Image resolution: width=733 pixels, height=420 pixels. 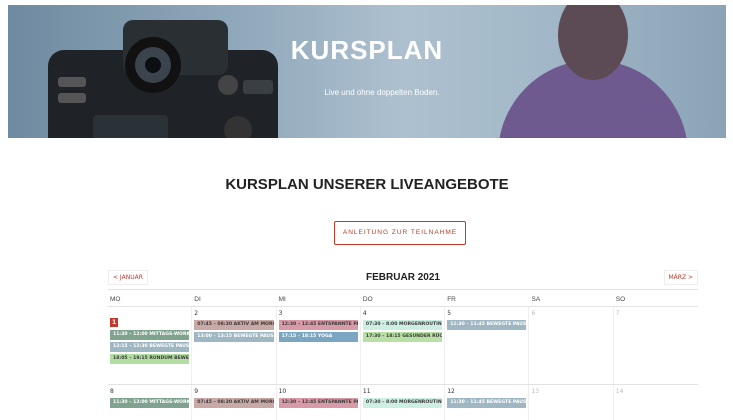 What do you see at coordinates (318, 337) in the screenshot?
I see `event: 17:15 – 18:15 YOGA` at bounding box center [318, 337].